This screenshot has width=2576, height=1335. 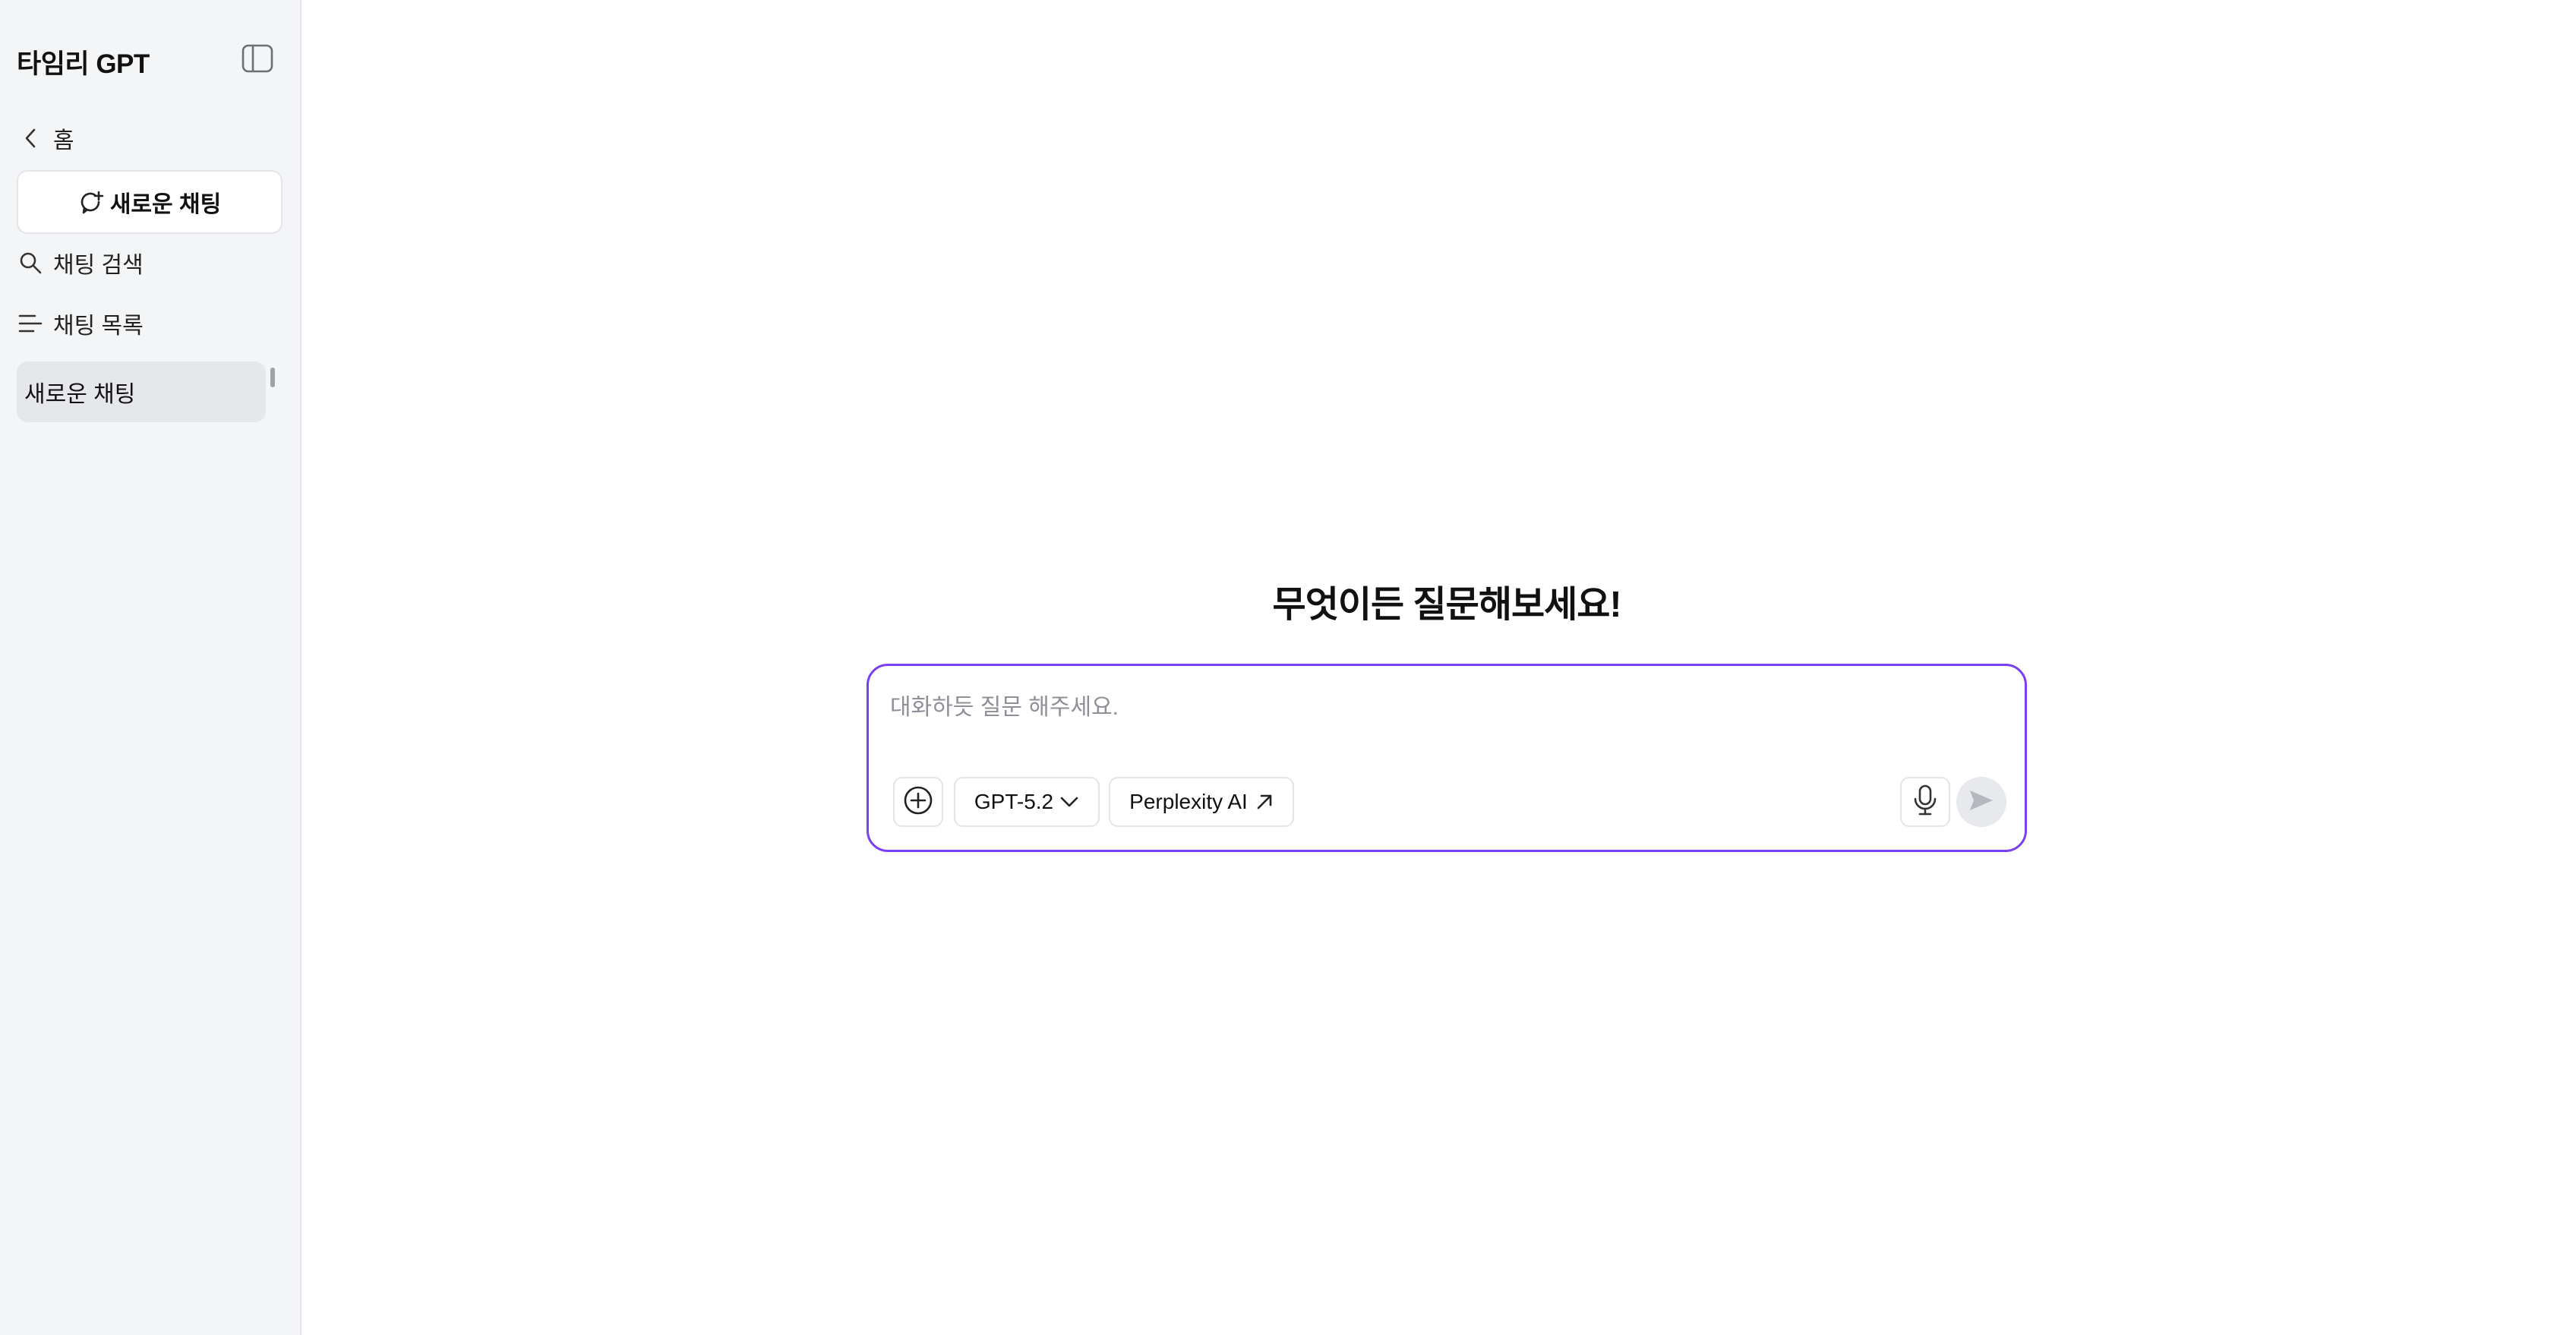 What do you see at coordinates (1188, 801) in the screenshot?
I see `perplexity-label: Perplexity AI` at bounding box center [1188, 801].